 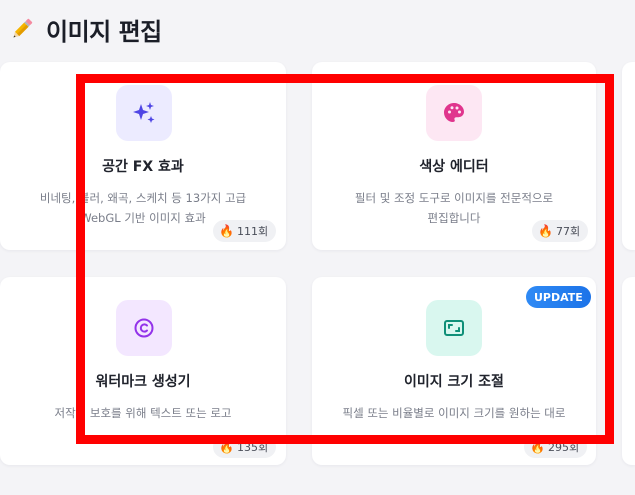 I want to click on card-title: 이미지 크기 조절, so click(x=454, y=382).